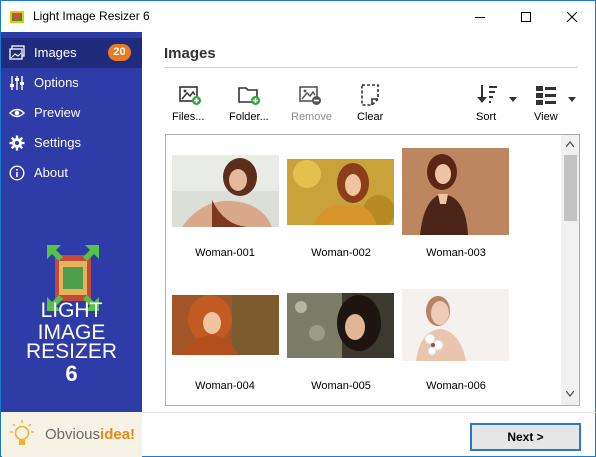 The height and width of the screenshot is (457, 596). Describe the element at coordinates (572, 99) in the screenshot. I see `view-dropdown-icon` at that location.